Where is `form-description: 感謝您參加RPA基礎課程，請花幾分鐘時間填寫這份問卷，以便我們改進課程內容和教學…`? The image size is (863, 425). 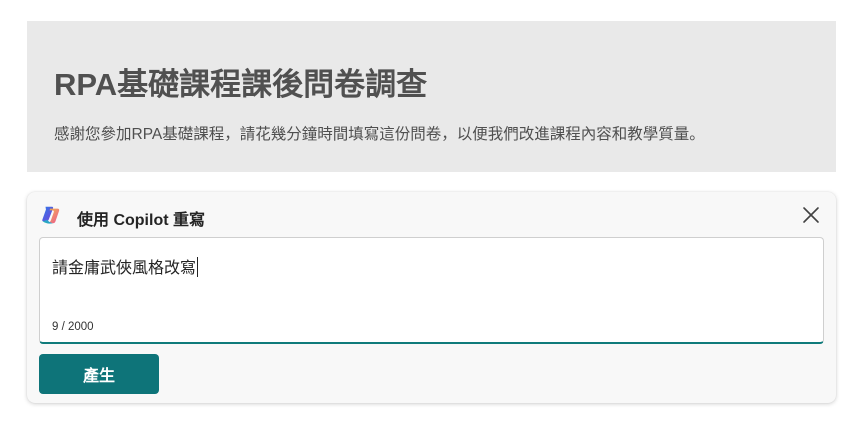 form-description: 感謝您參加RPA基礎課程，請花幾分鐘時間填寫這份問卷，以便我們改進課程內容和教學… is located at coordinates (379, 134).